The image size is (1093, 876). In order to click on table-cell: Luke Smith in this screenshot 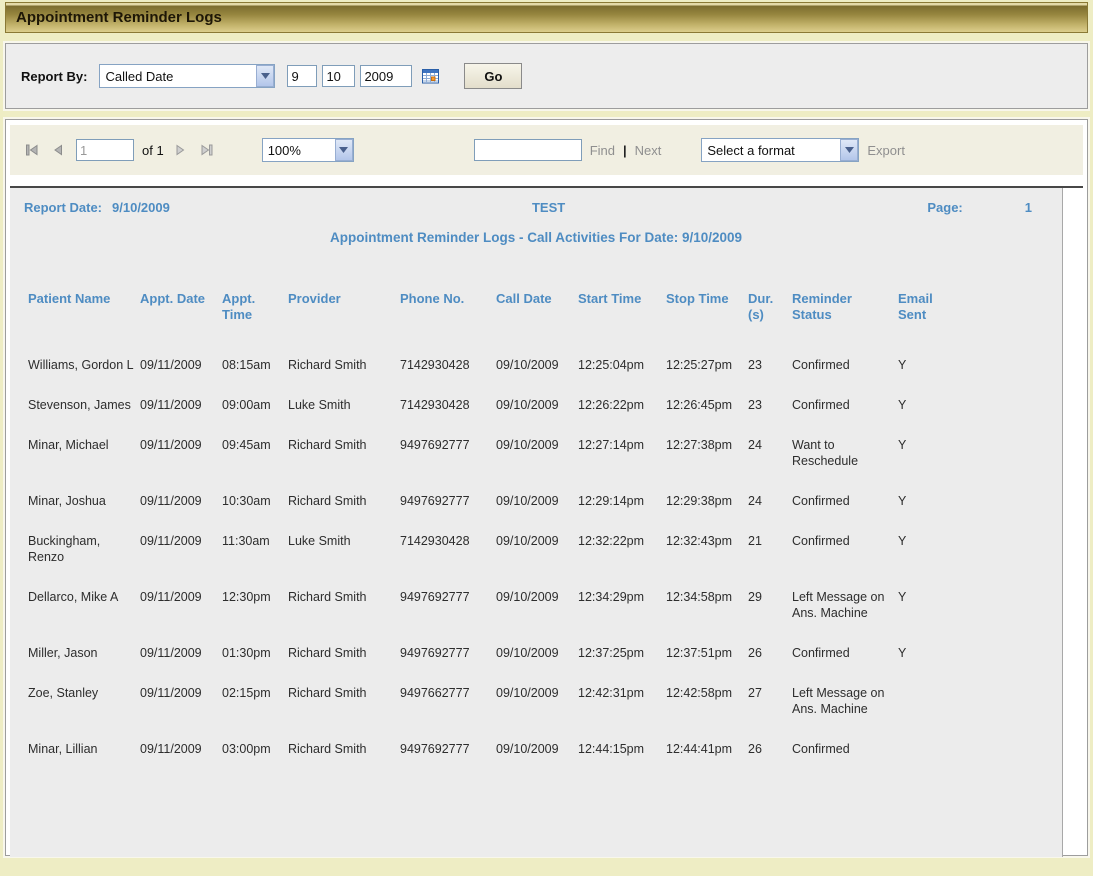, I will do `click(319, 405)`.